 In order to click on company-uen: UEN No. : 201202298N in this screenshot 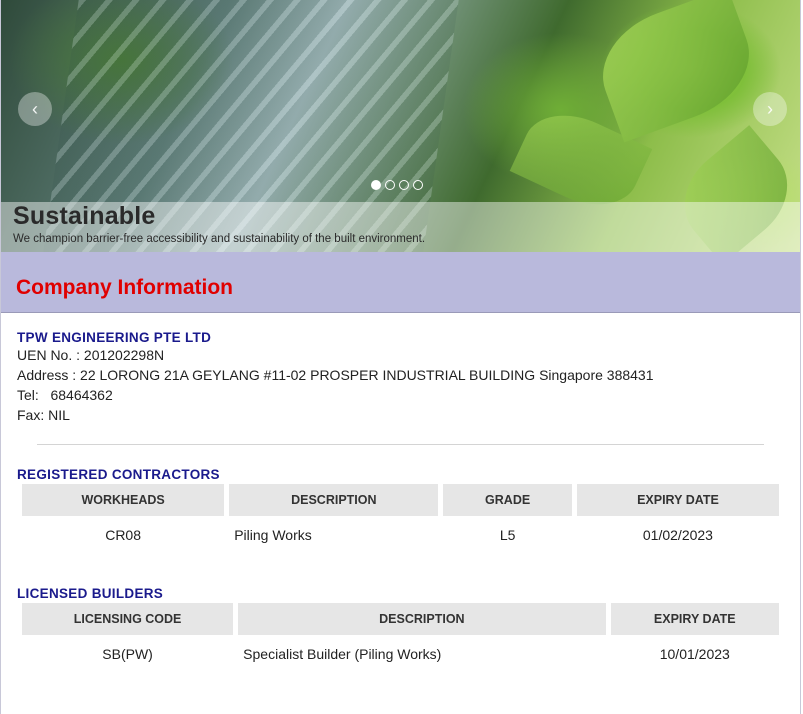, I will do `click(91, 355)`.